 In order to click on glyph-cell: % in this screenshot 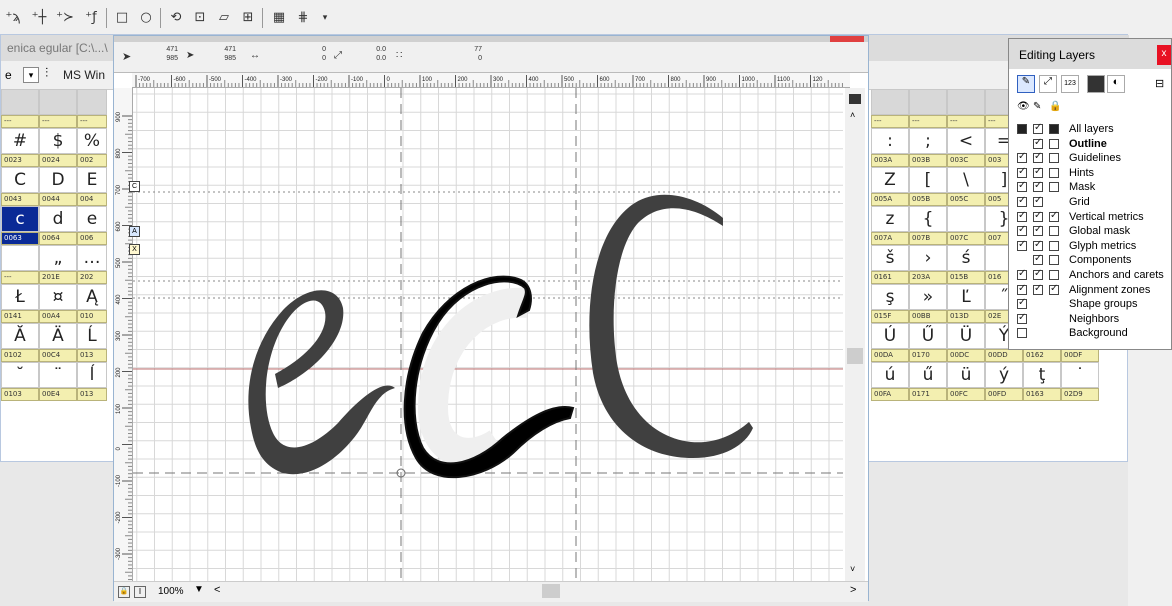, I will do `click(92, 141)`.